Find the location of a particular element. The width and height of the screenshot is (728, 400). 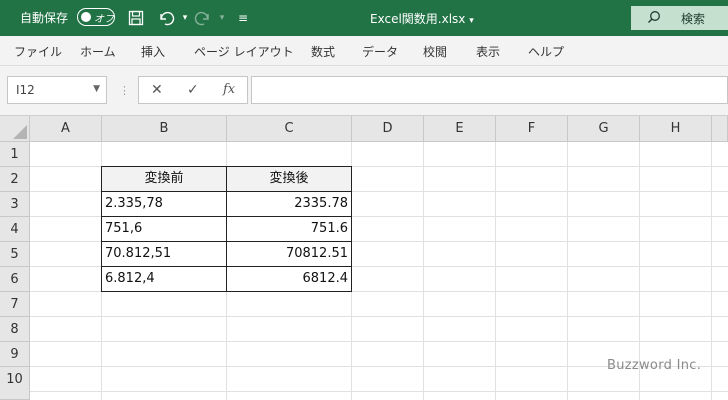

row-header-5: 5 is located at coordinates (15, 254).